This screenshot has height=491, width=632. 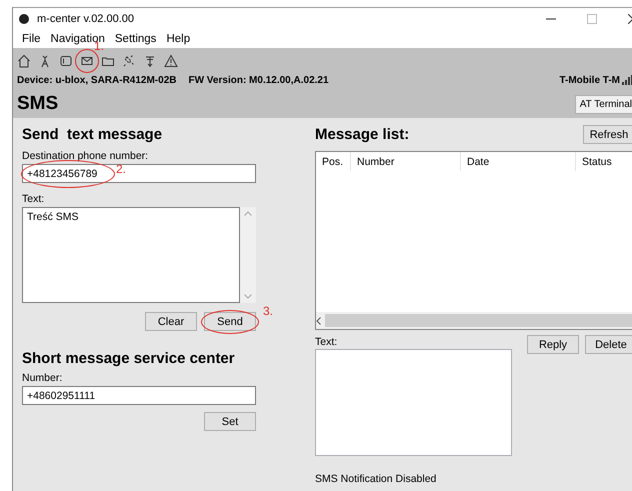 What do you see at coordinates (139, 395) in the screenshot?
I see `service-center-number-field: +48602951111` at bounding box center [139, 395].